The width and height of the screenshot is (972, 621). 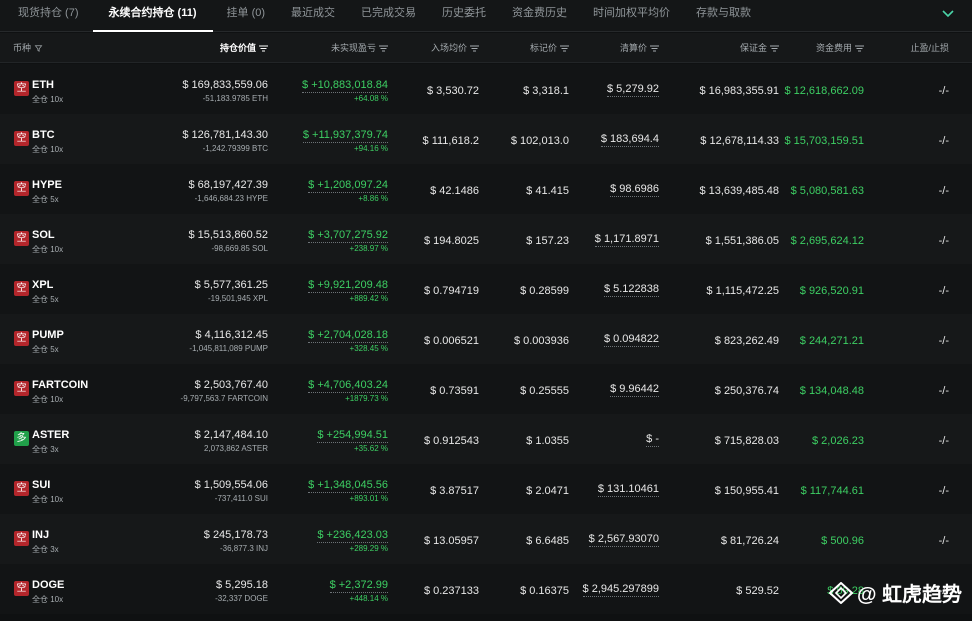 I want to click on position-value: $ 126,781,143.30, so click(x=225, y=135).